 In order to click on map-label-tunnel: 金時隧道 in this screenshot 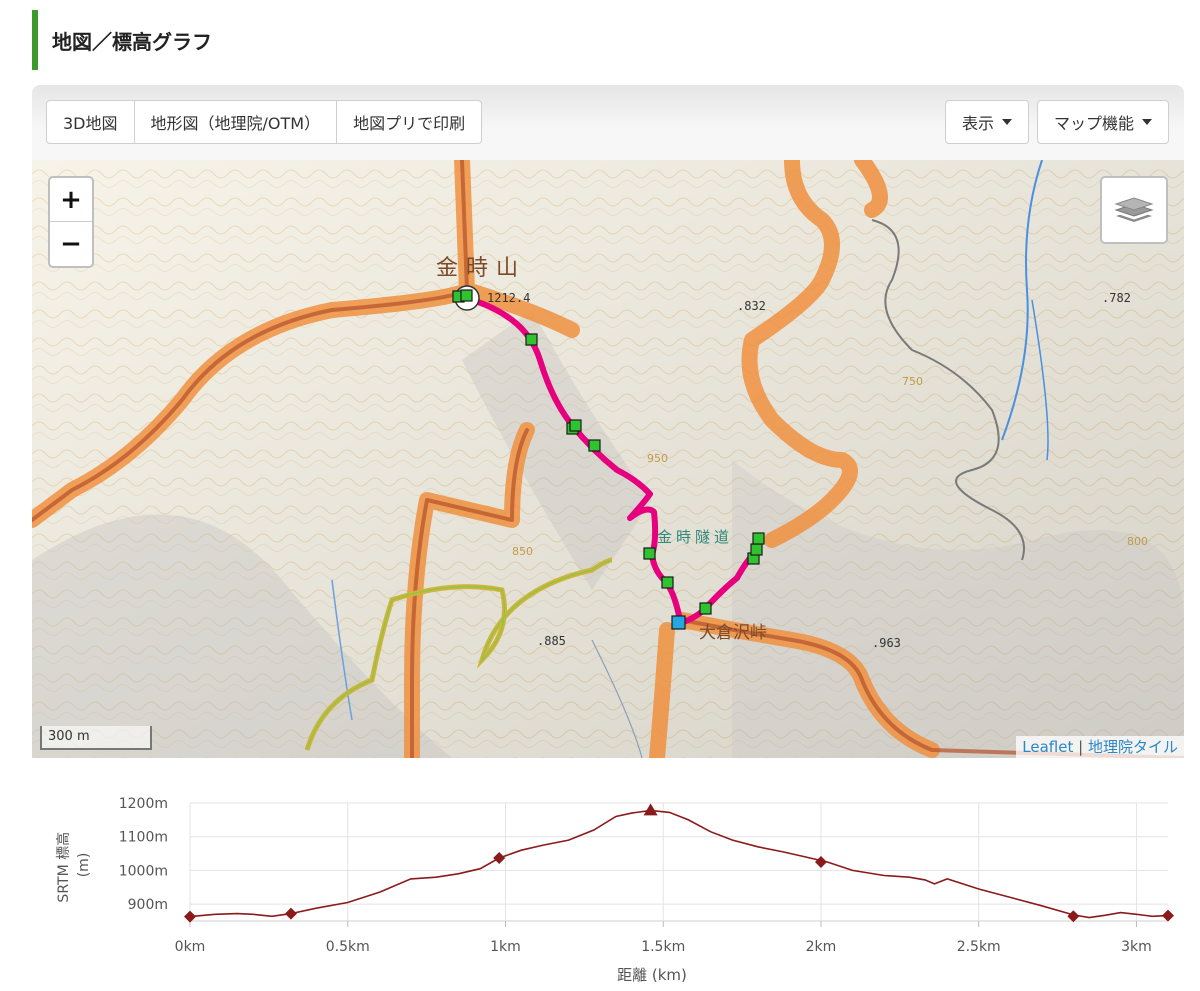, I will do `click(695, 537)`.